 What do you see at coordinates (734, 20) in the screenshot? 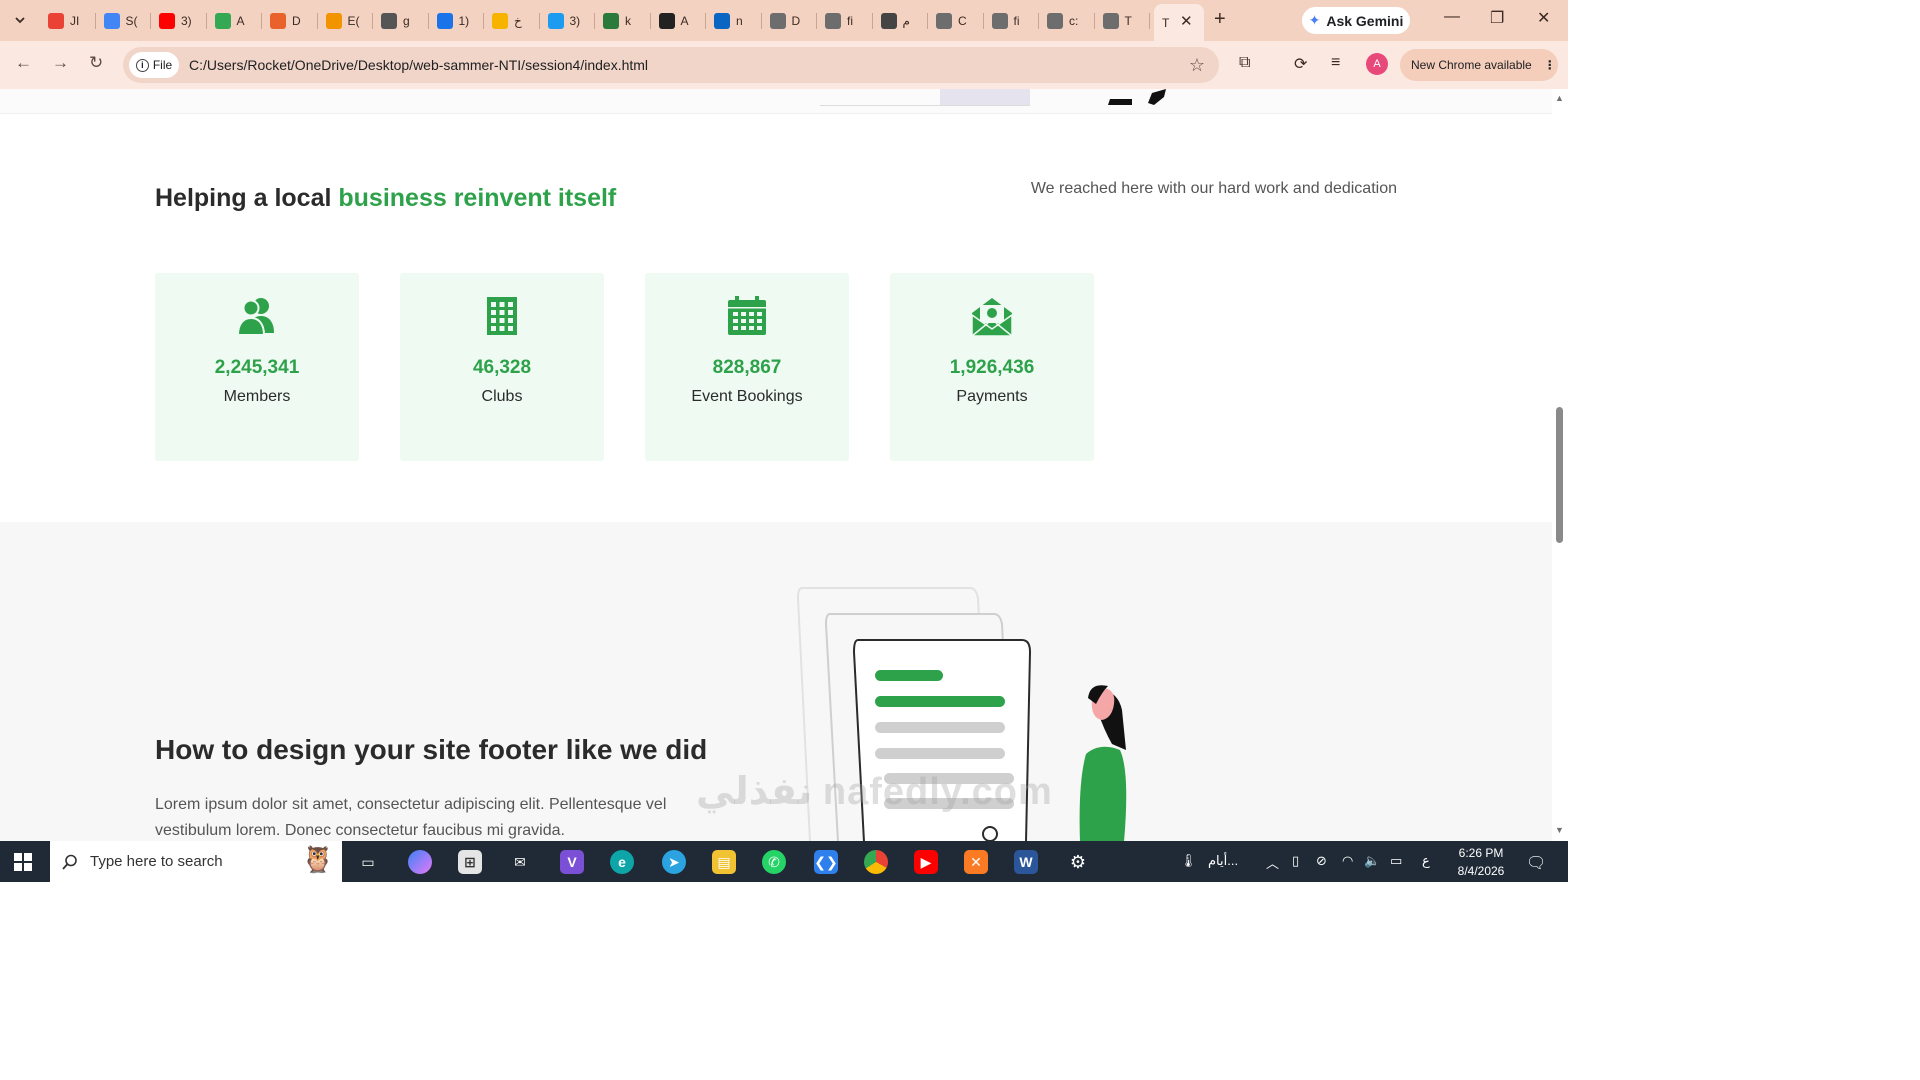
I see `browser-tab: n` at bounding box center [734, 20].